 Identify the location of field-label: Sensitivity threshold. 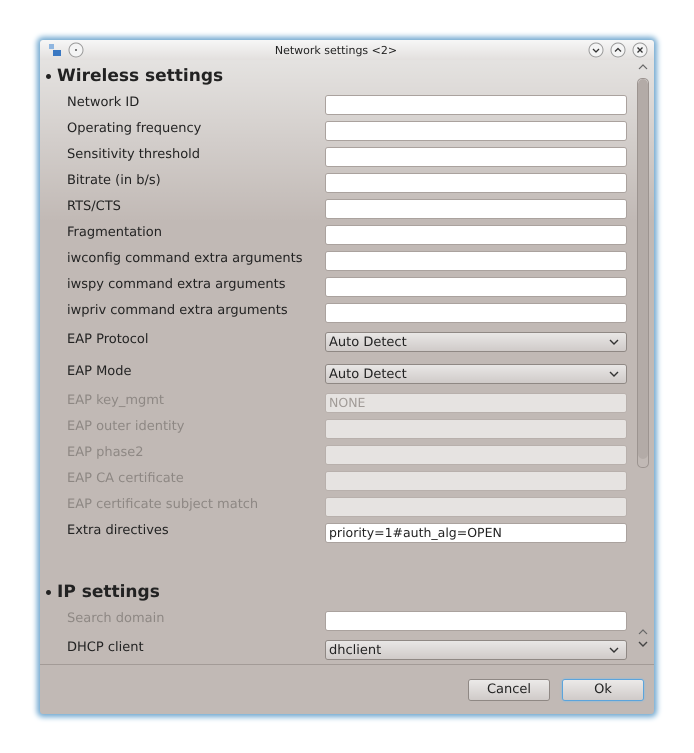
(134, 154).